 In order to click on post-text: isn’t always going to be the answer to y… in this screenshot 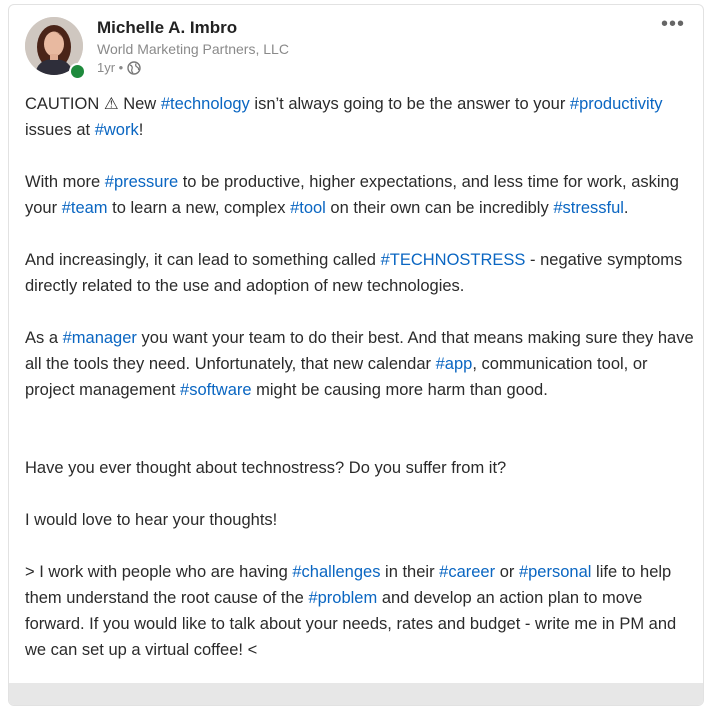, I will do `click(409, 104)`.